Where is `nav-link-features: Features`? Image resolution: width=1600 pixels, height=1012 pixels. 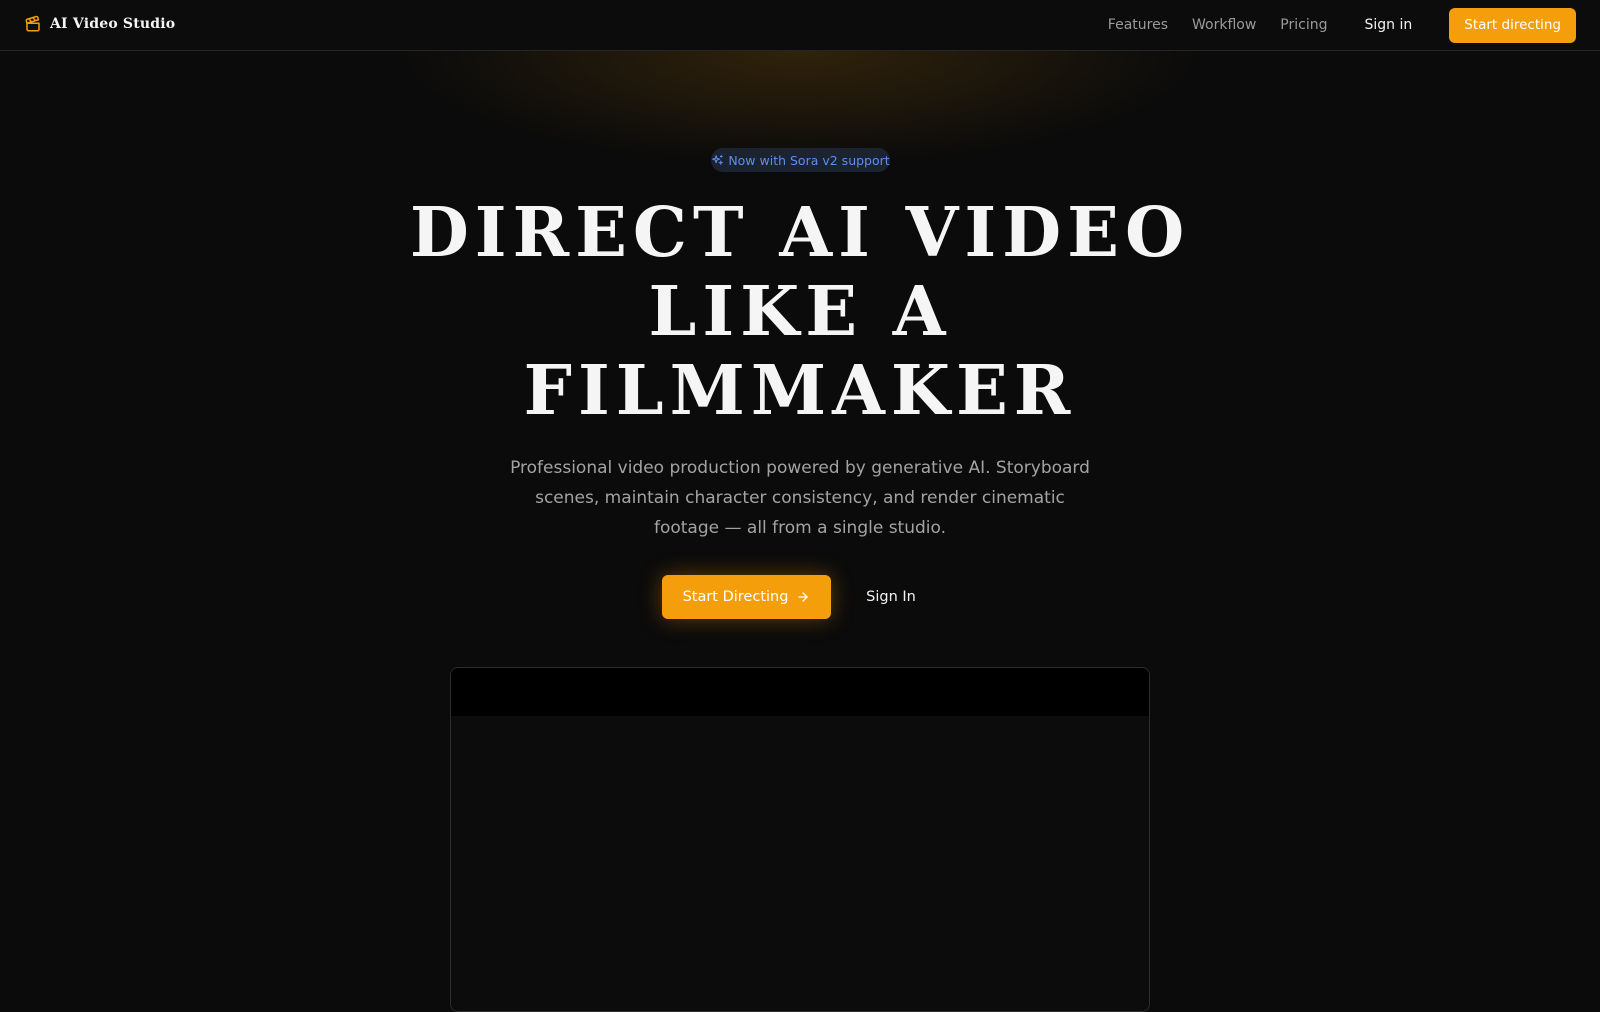
nav-link-features: Features is located at coordinates (1138, 25).